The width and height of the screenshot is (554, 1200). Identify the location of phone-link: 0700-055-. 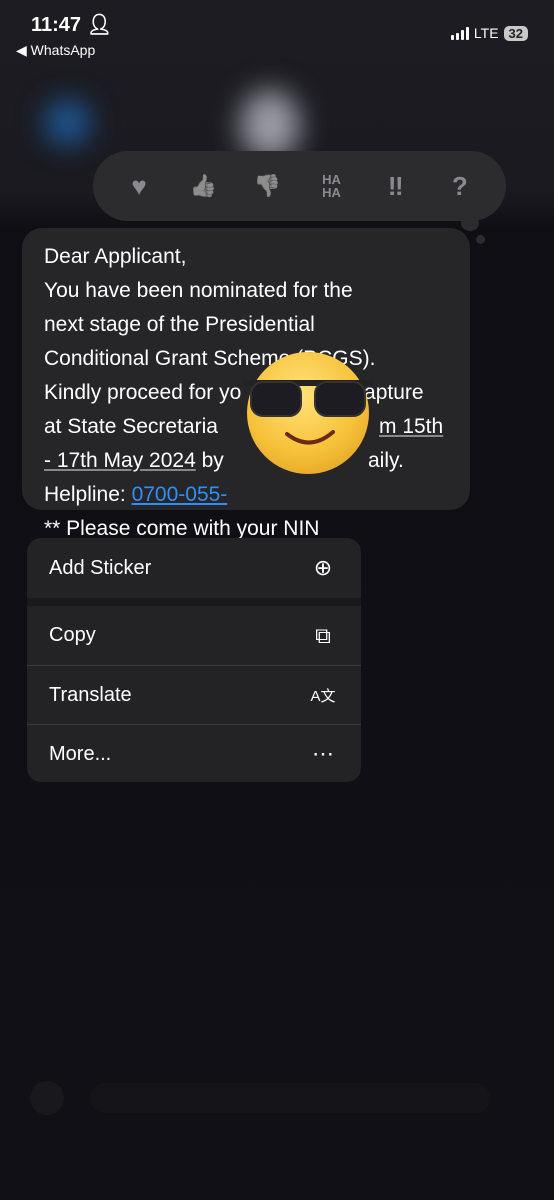
(180, 494).